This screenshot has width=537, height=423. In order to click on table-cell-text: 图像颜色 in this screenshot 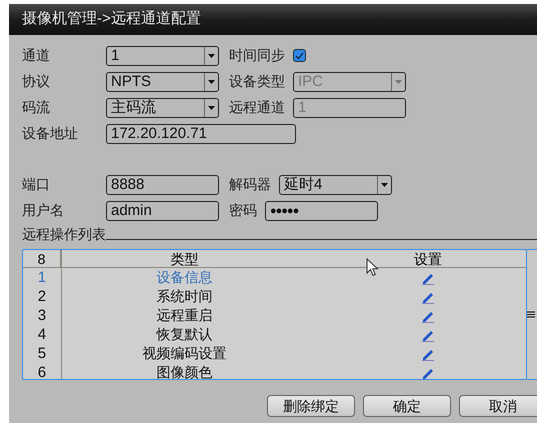, I will do `click(185, 371)`.